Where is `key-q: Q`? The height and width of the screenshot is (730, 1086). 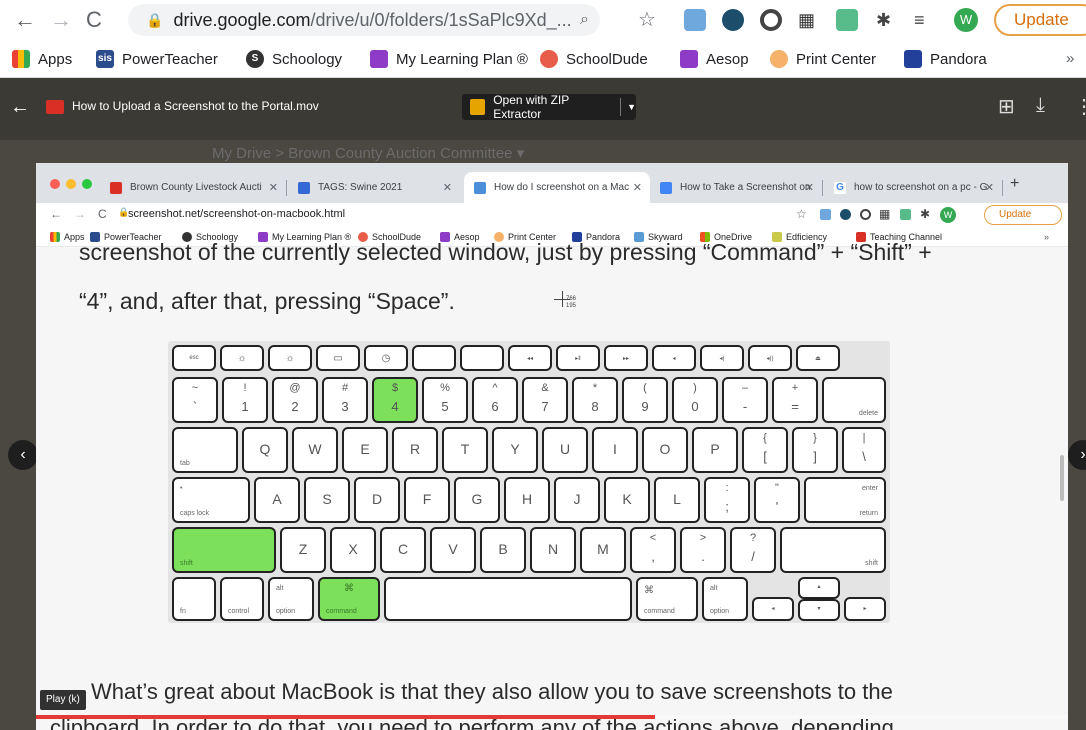
key-q: Q is located at coordinates (265, 450).